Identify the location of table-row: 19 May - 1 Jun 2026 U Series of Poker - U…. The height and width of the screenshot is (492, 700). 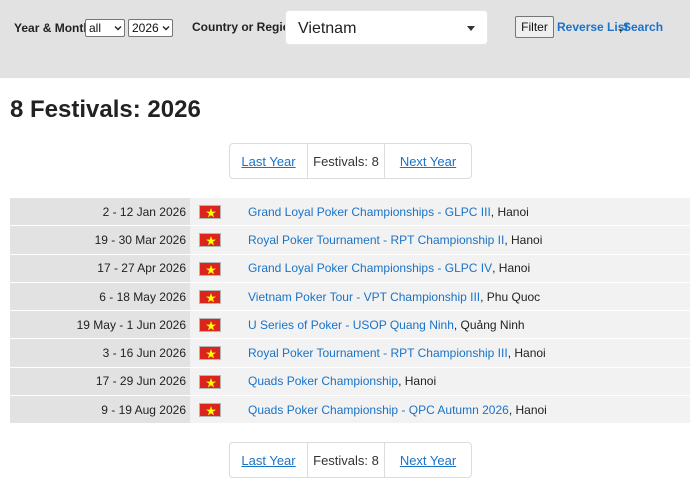
(350, 325).